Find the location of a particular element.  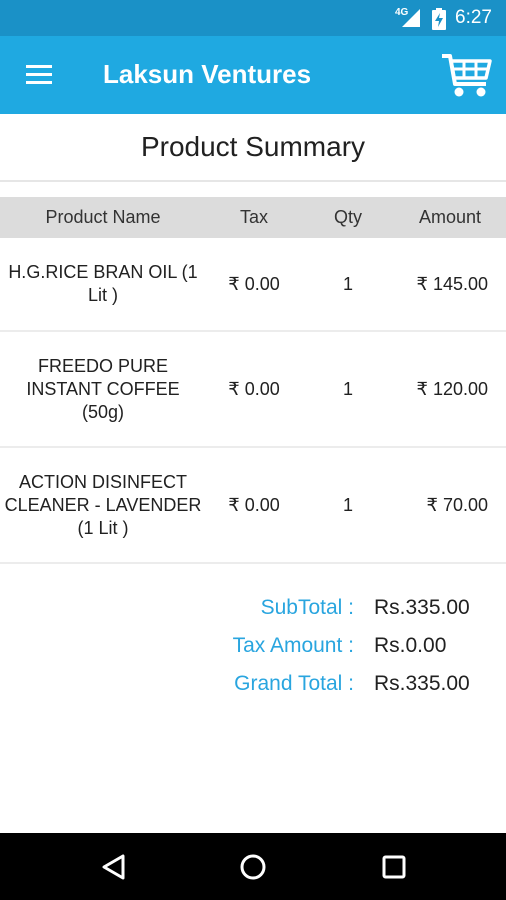

clock: 6:27 is located at coordinates (473, 17).